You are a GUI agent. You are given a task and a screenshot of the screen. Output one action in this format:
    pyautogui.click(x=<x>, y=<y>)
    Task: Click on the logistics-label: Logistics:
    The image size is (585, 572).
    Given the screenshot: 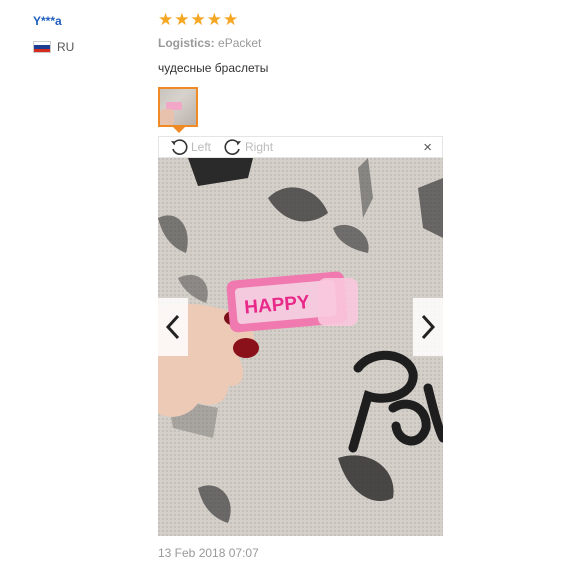 What is the action you would take?
    pyautogui.click(x=186, y=43)
    